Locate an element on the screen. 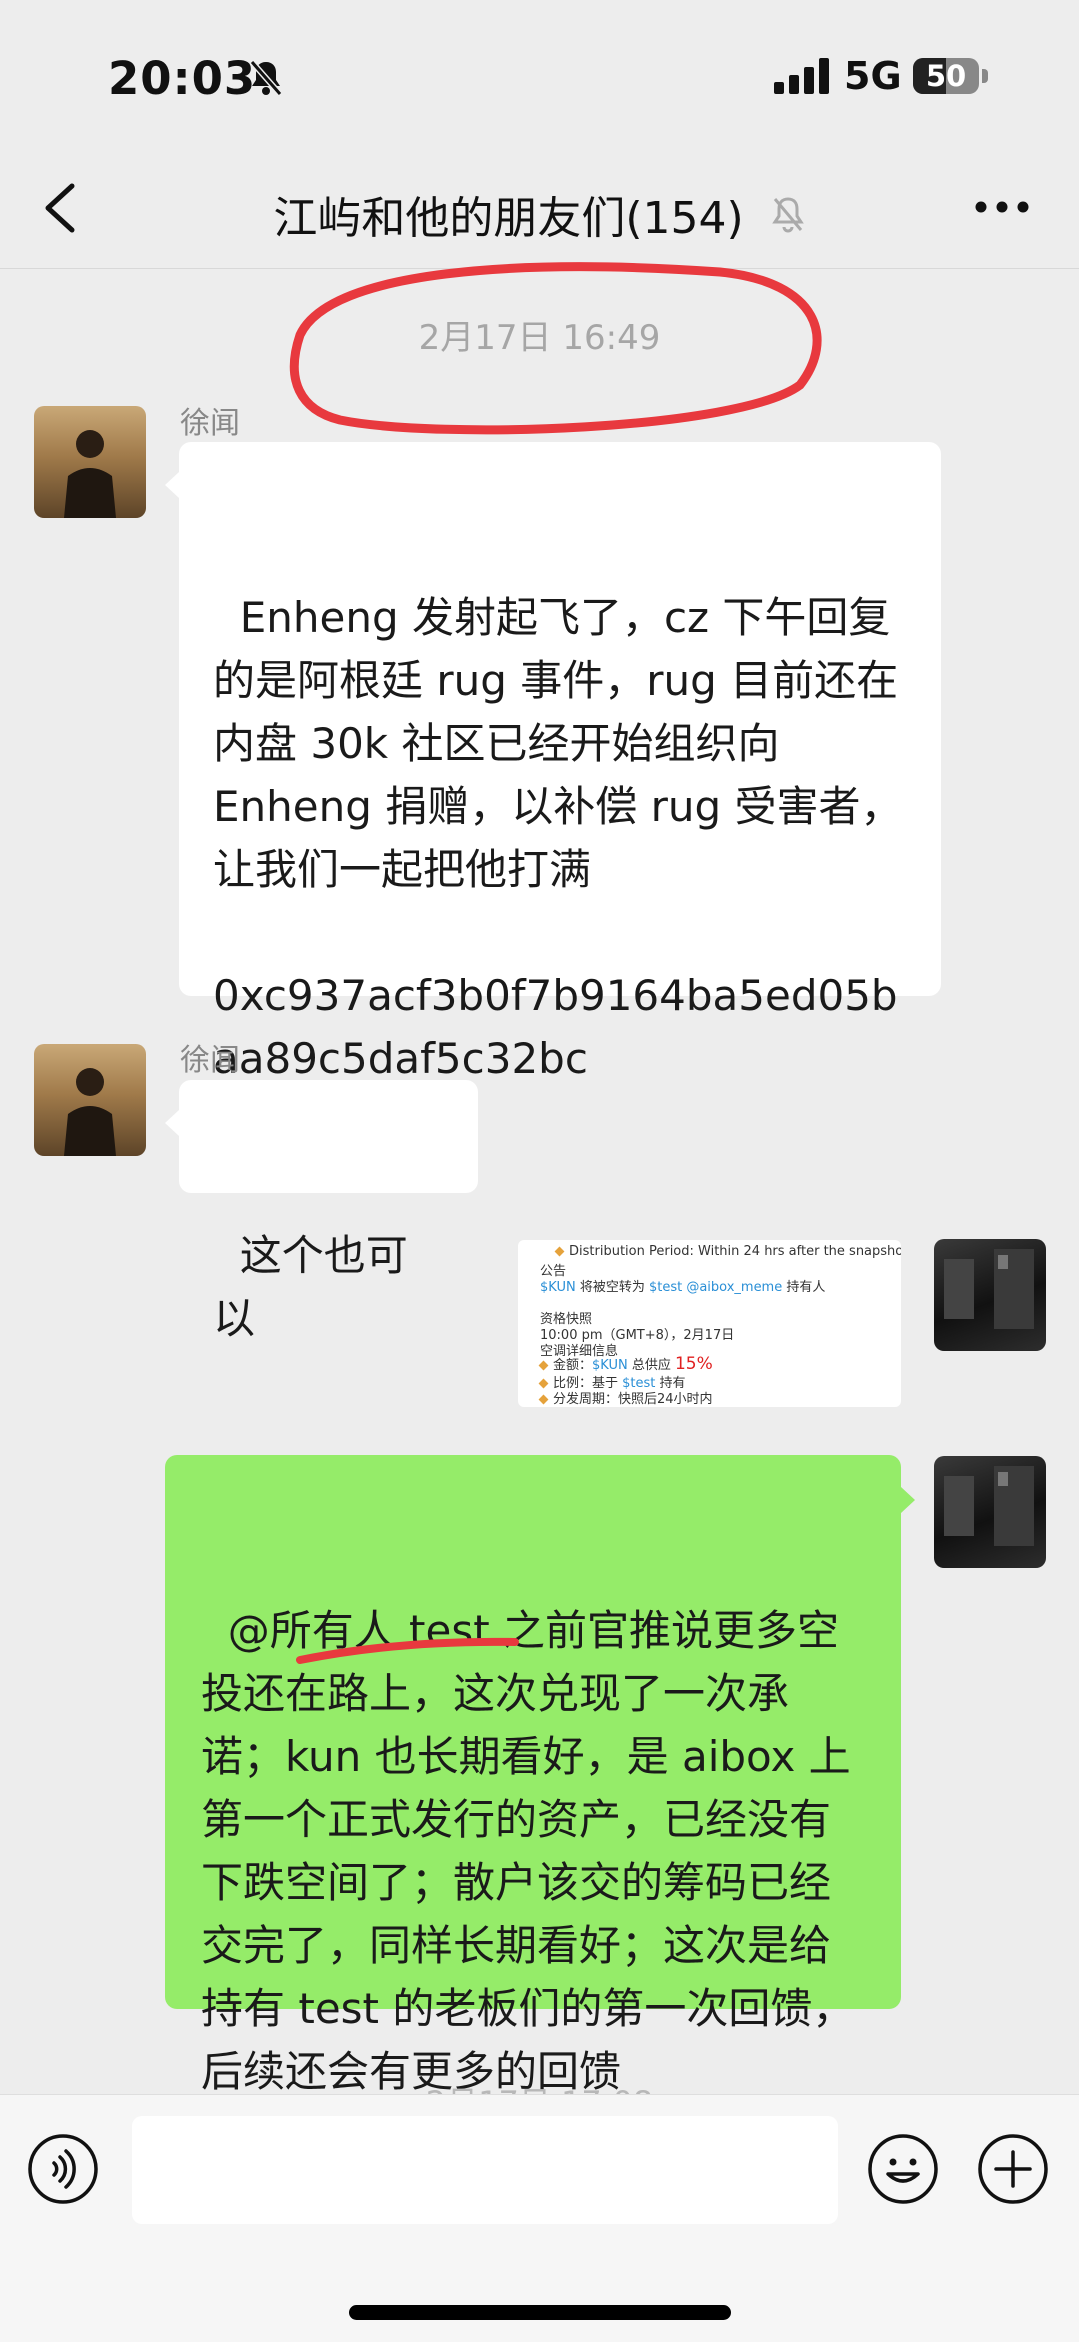  image-text: 金额： is located at coordinates (573, 1365).